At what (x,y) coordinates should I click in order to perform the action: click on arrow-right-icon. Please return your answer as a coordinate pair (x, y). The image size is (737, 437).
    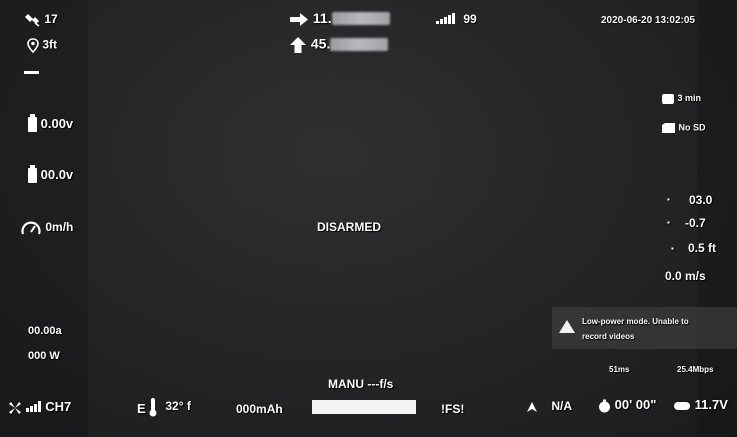
    Looking at the image, I should click on (299, 19).